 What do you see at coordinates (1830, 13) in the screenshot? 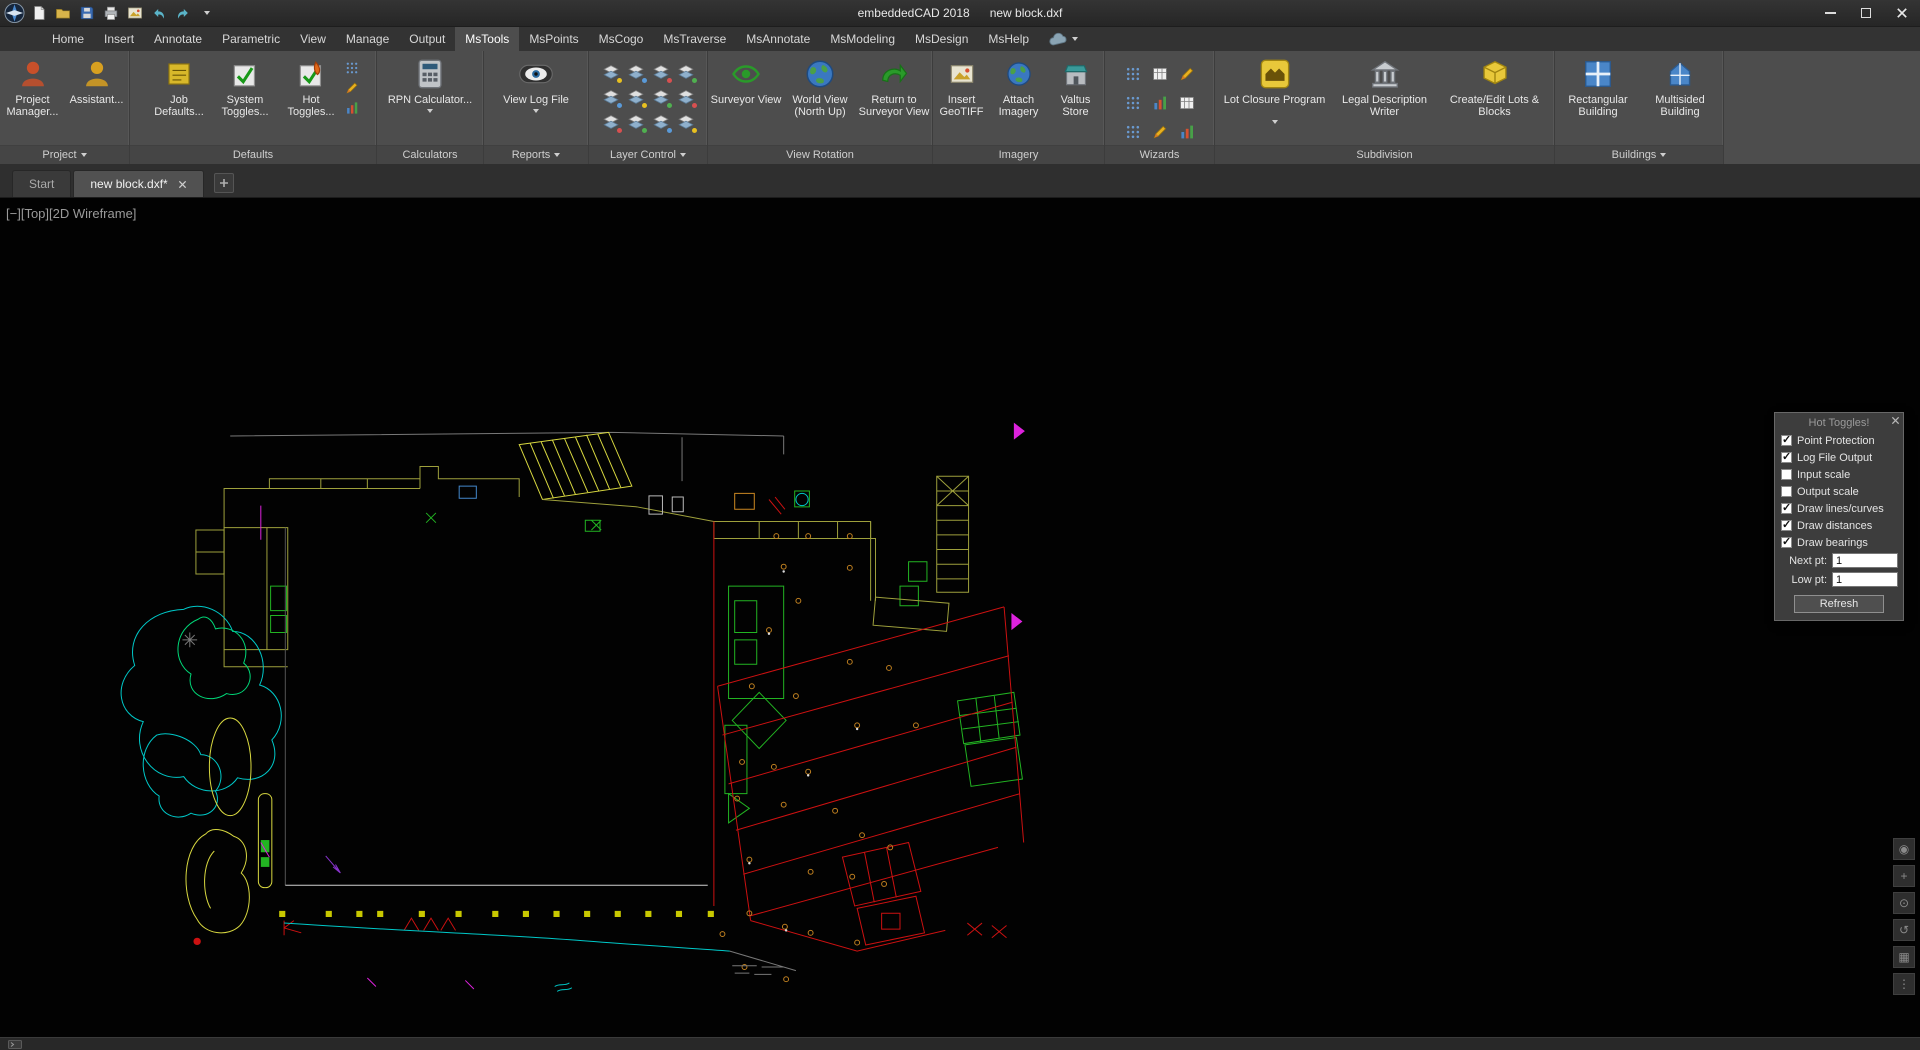
I see `minimize-button` at bounding box center [1830, 13].